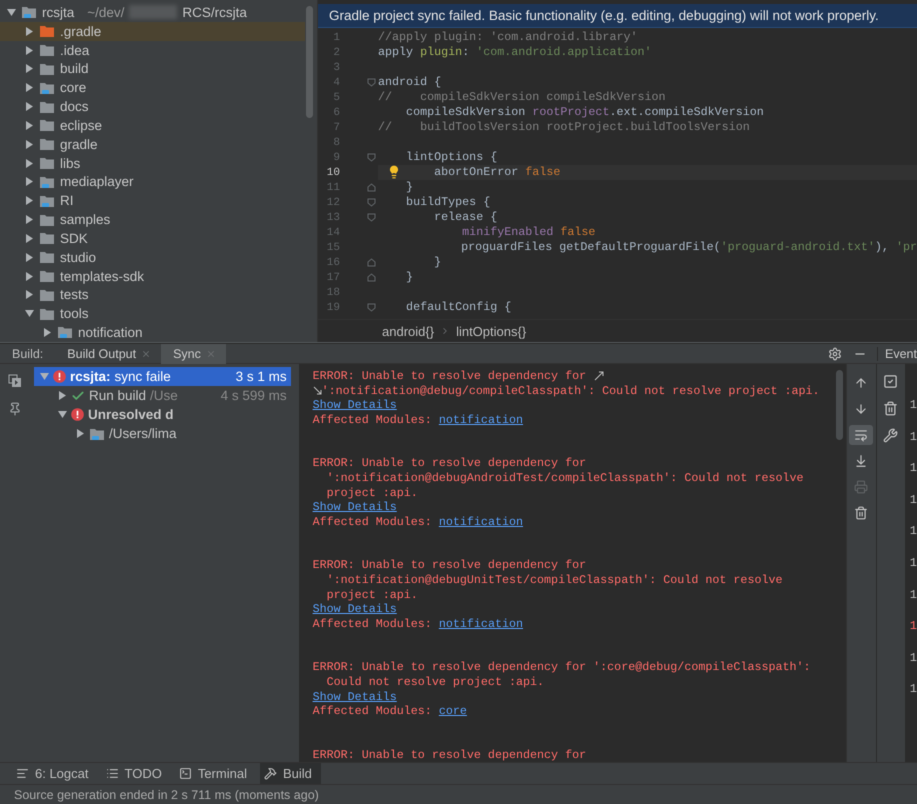 This screenshot has width=917, height=804. I want to click on tree-item: tools, so click(152, 314).